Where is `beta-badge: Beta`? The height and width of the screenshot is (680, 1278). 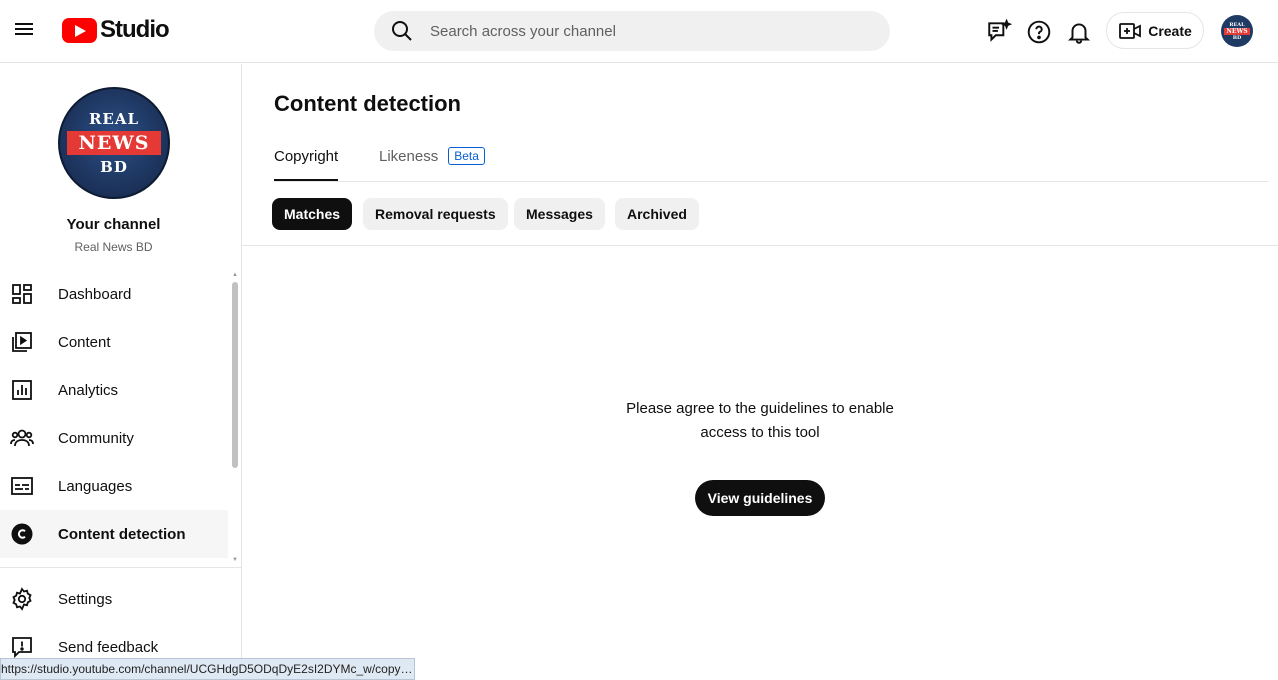
beta-badge: Beta is located at coordinates (466, 156).